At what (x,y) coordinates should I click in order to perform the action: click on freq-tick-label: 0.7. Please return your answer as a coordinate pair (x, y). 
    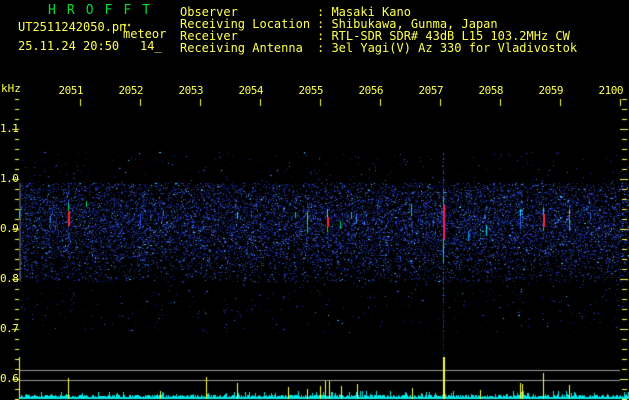
    Looking at the image, I should click on (9, 328).